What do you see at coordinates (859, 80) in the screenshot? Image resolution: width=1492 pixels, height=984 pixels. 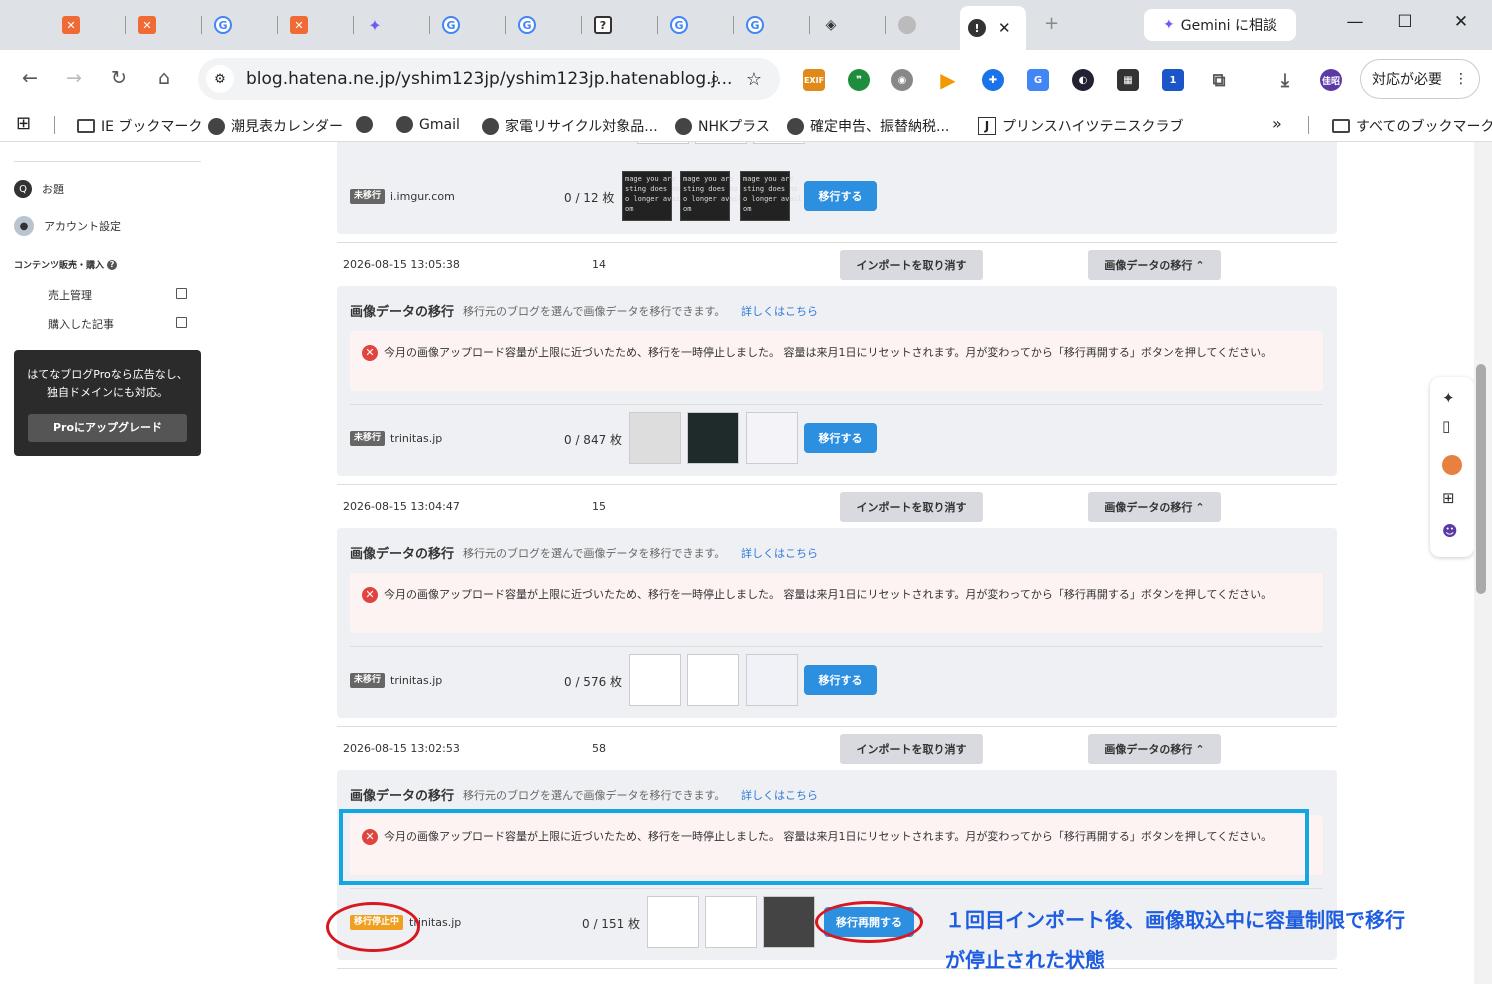 I see `quote-extension-icon: ❞` at bounding box center [859, 80].